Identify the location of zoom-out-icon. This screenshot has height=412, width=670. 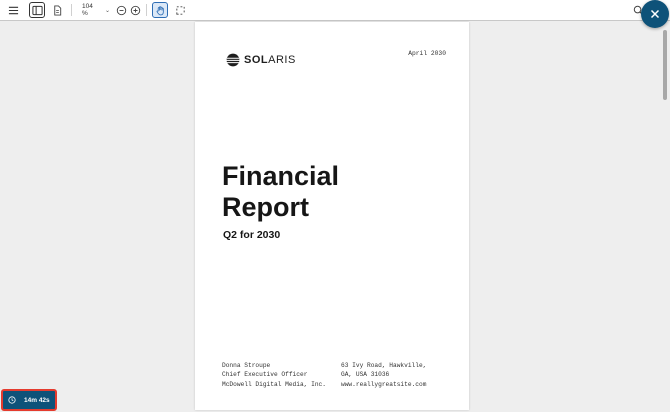
(121, 10).